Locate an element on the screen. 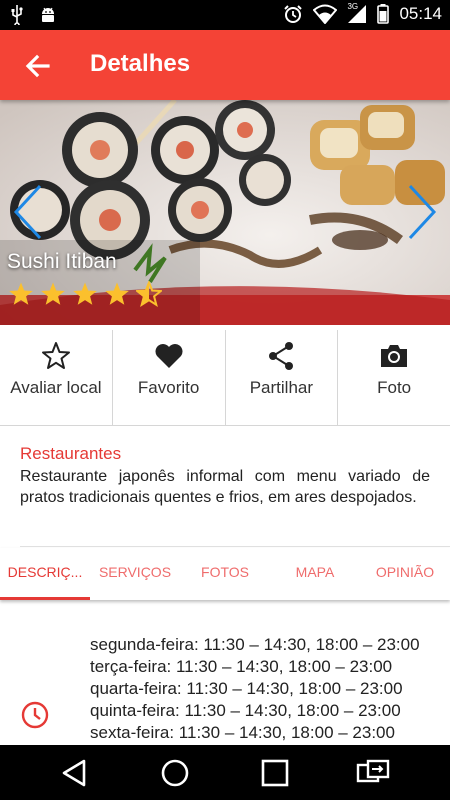 The height and width of the screenshot is (800, 450). tab-bar: DESCRIÇ... SERVIÇOS FOTOS MAPA OPINIÃO is located at coordinates (225, 574).